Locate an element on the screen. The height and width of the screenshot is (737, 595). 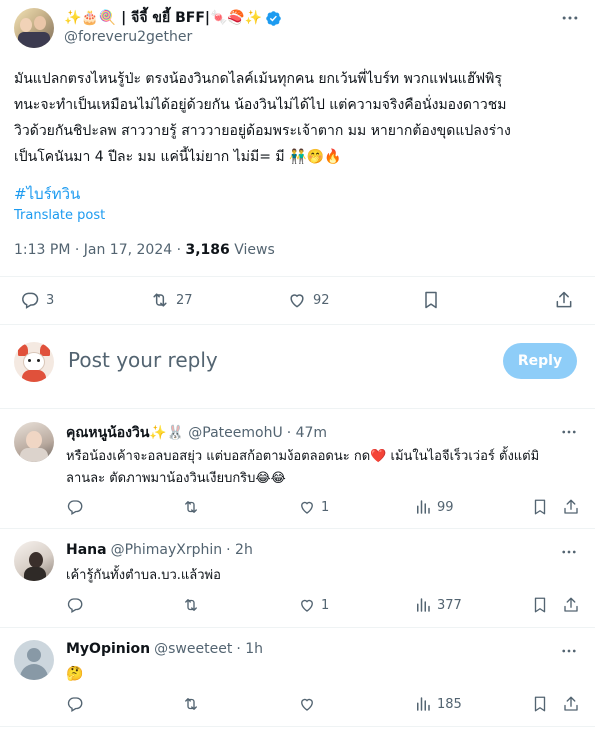
reply-count: 3 is located at coordinates (50, 300).